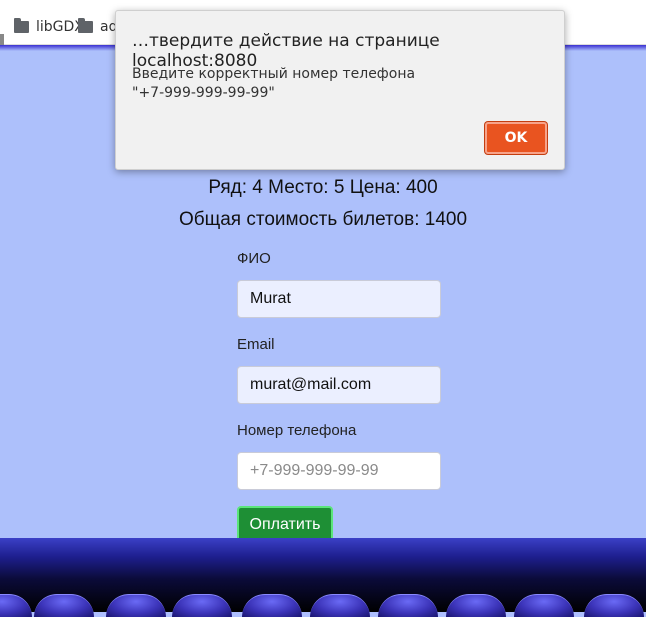 This screenshot has height=617, width=646. I want to click on cinema-seats-decoration, so click(323, 577).